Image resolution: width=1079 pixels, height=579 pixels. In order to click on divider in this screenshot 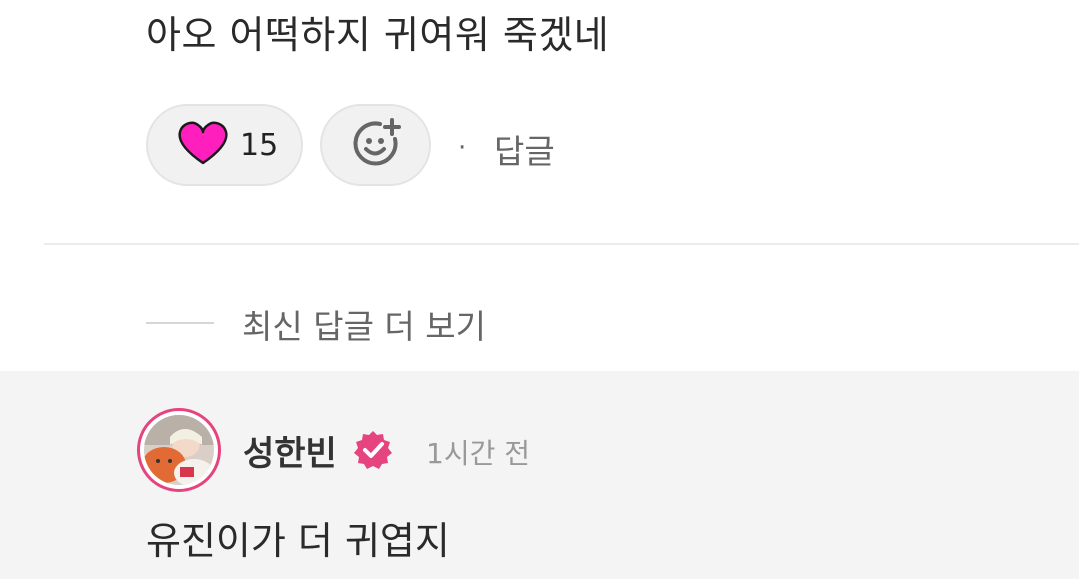, I will do `click(561, 244)`.